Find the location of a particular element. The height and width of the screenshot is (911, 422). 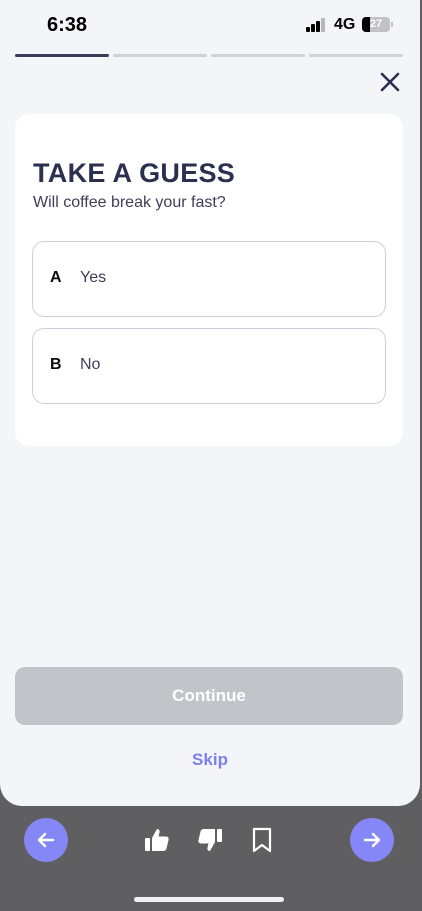

arrow-left-icon is located at coordinates (46, 840).